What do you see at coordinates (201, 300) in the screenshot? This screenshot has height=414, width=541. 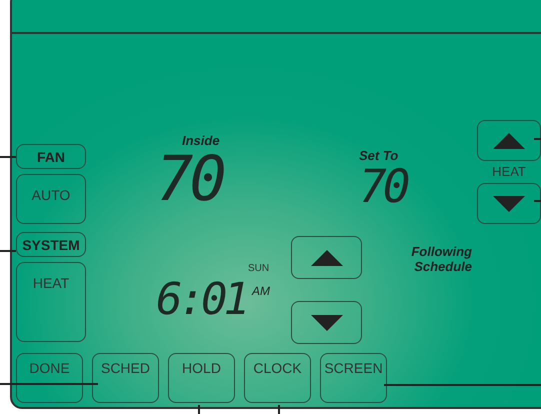 I see `clock-time: 6:01` at bounding box center [201, 300].